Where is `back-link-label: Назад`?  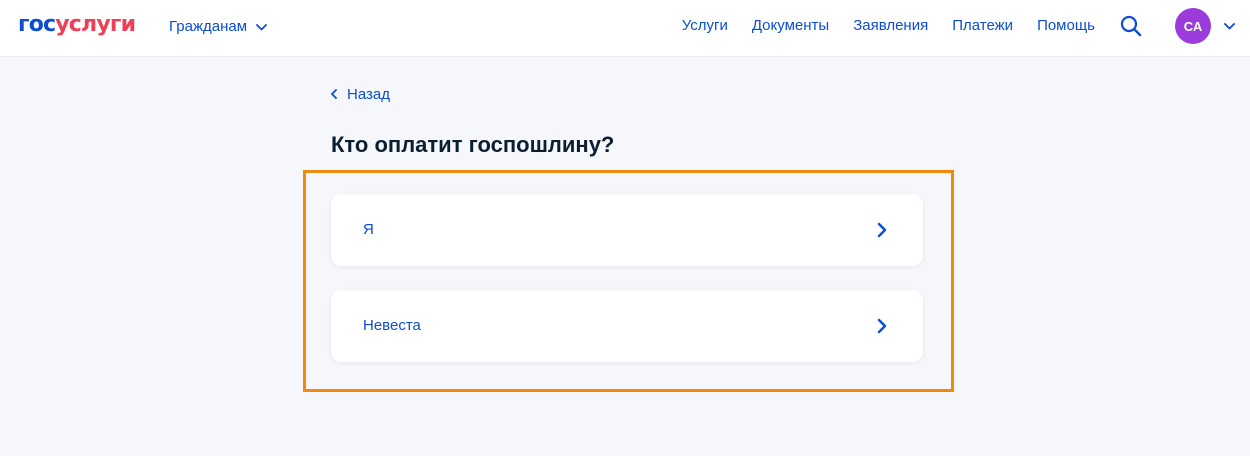 back-link-label: Назад is located at coordinates (368, 94).